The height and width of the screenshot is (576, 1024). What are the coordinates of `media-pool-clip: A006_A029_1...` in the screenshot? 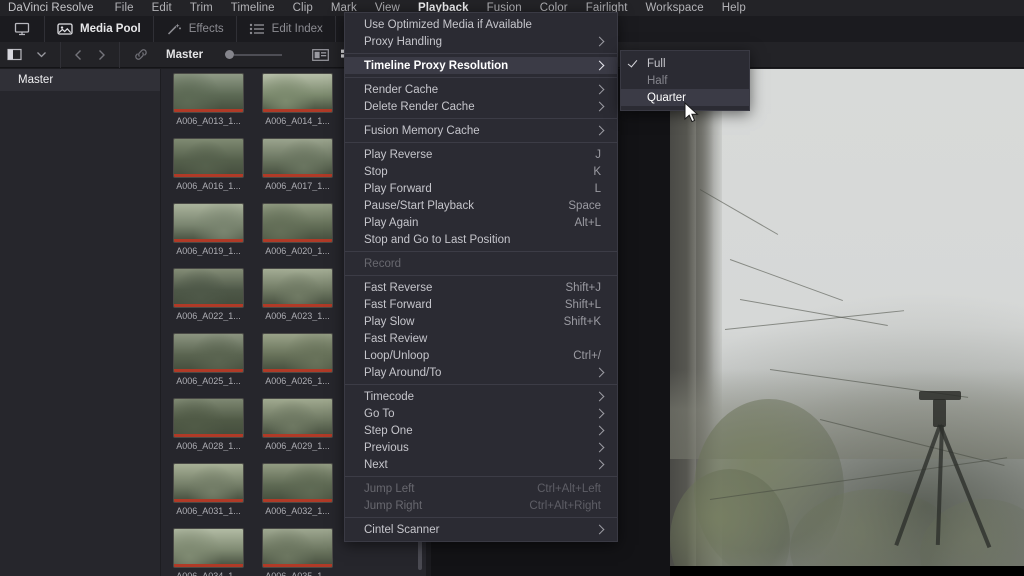 It's located at (297, 424).